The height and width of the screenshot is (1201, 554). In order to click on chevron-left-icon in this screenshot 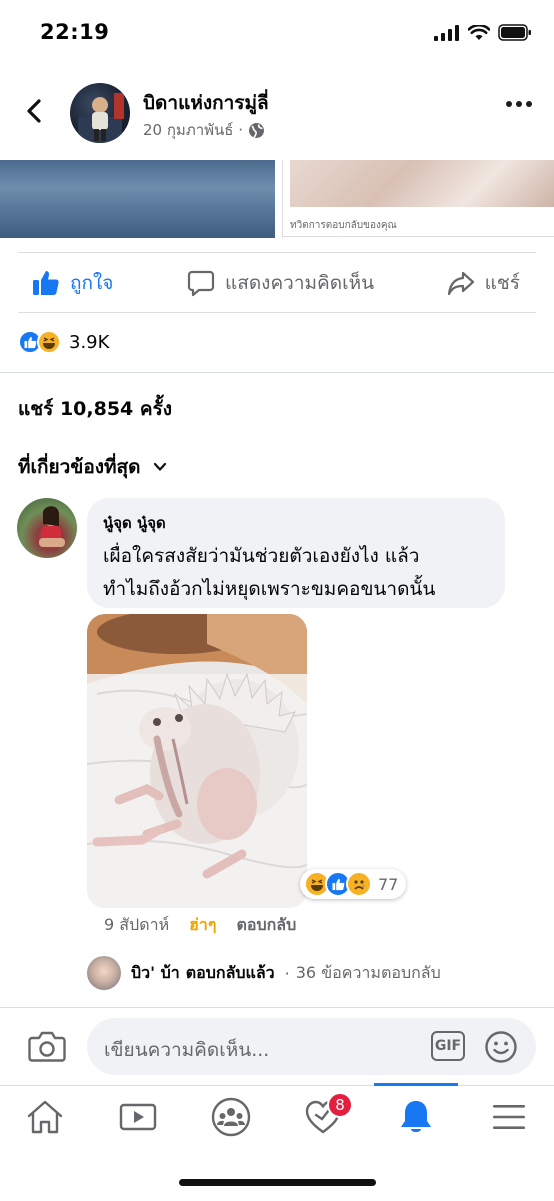, I will do `click(34, 111)`.